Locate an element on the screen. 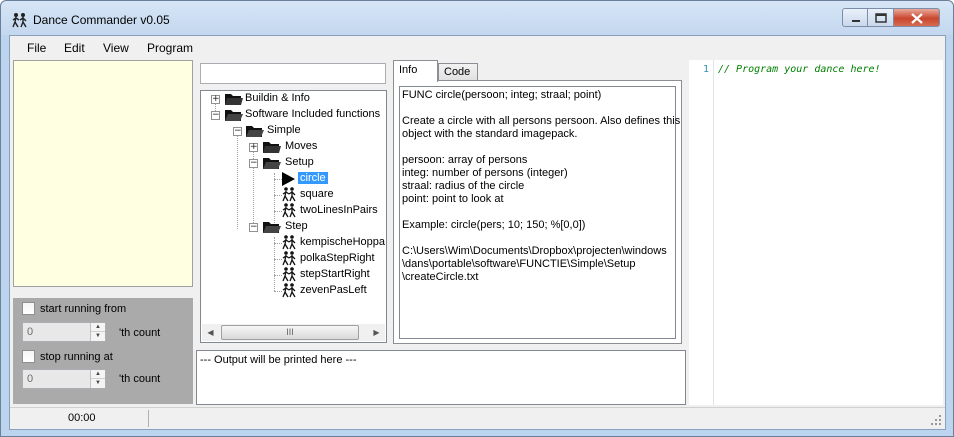  resize-grip-icon is located at coordinates (936, 420).